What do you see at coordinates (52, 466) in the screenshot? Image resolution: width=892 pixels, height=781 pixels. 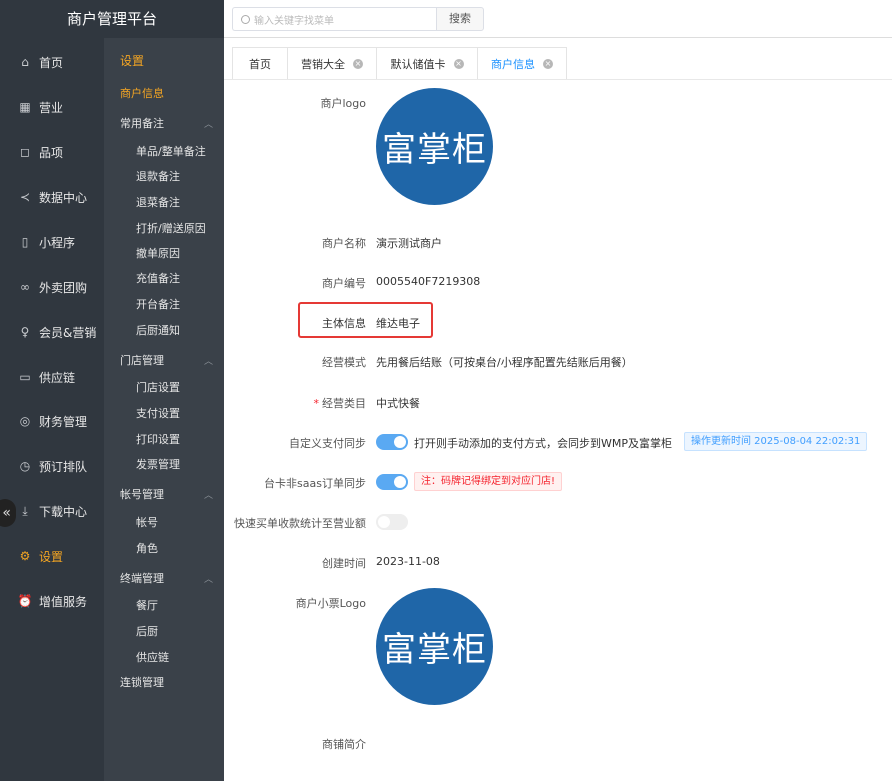 I see `nav-item-reservation: ◷ 预订排队` at bounding box center [52, 466].